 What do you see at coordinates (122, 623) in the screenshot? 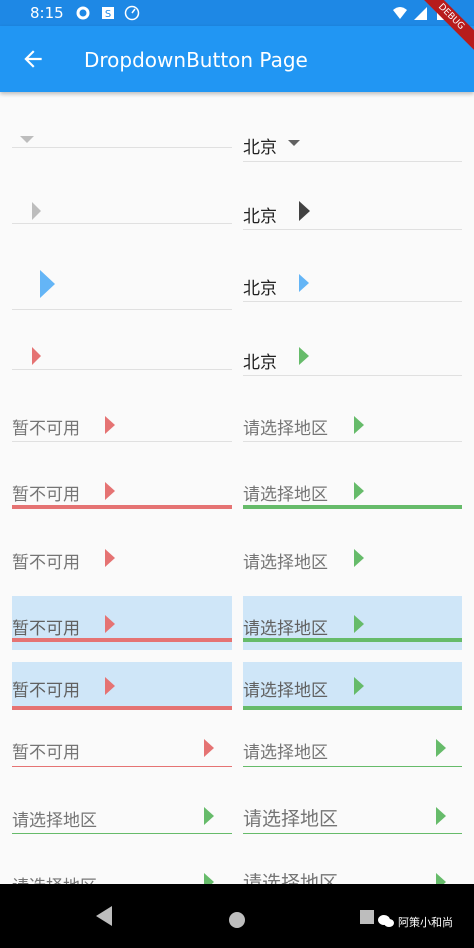
I see `dropdown-left-8: 暂不可用` at bounding box center [122, 623].